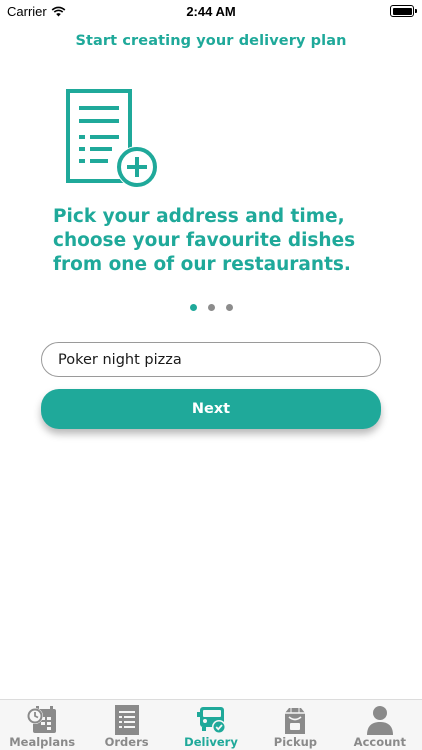  I want to click on tab-bar: Mealplans Orders Delivery Pickup Account, so click(211, 724).